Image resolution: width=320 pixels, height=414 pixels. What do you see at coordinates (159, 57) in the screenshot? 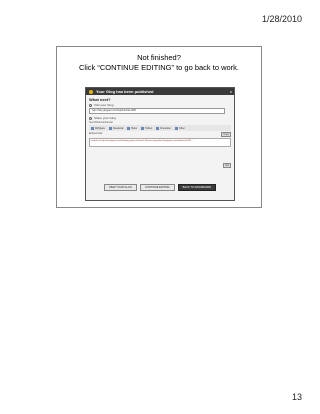
I see `slide-title-line-1: Not finished?` at bounding box center [159, 57].